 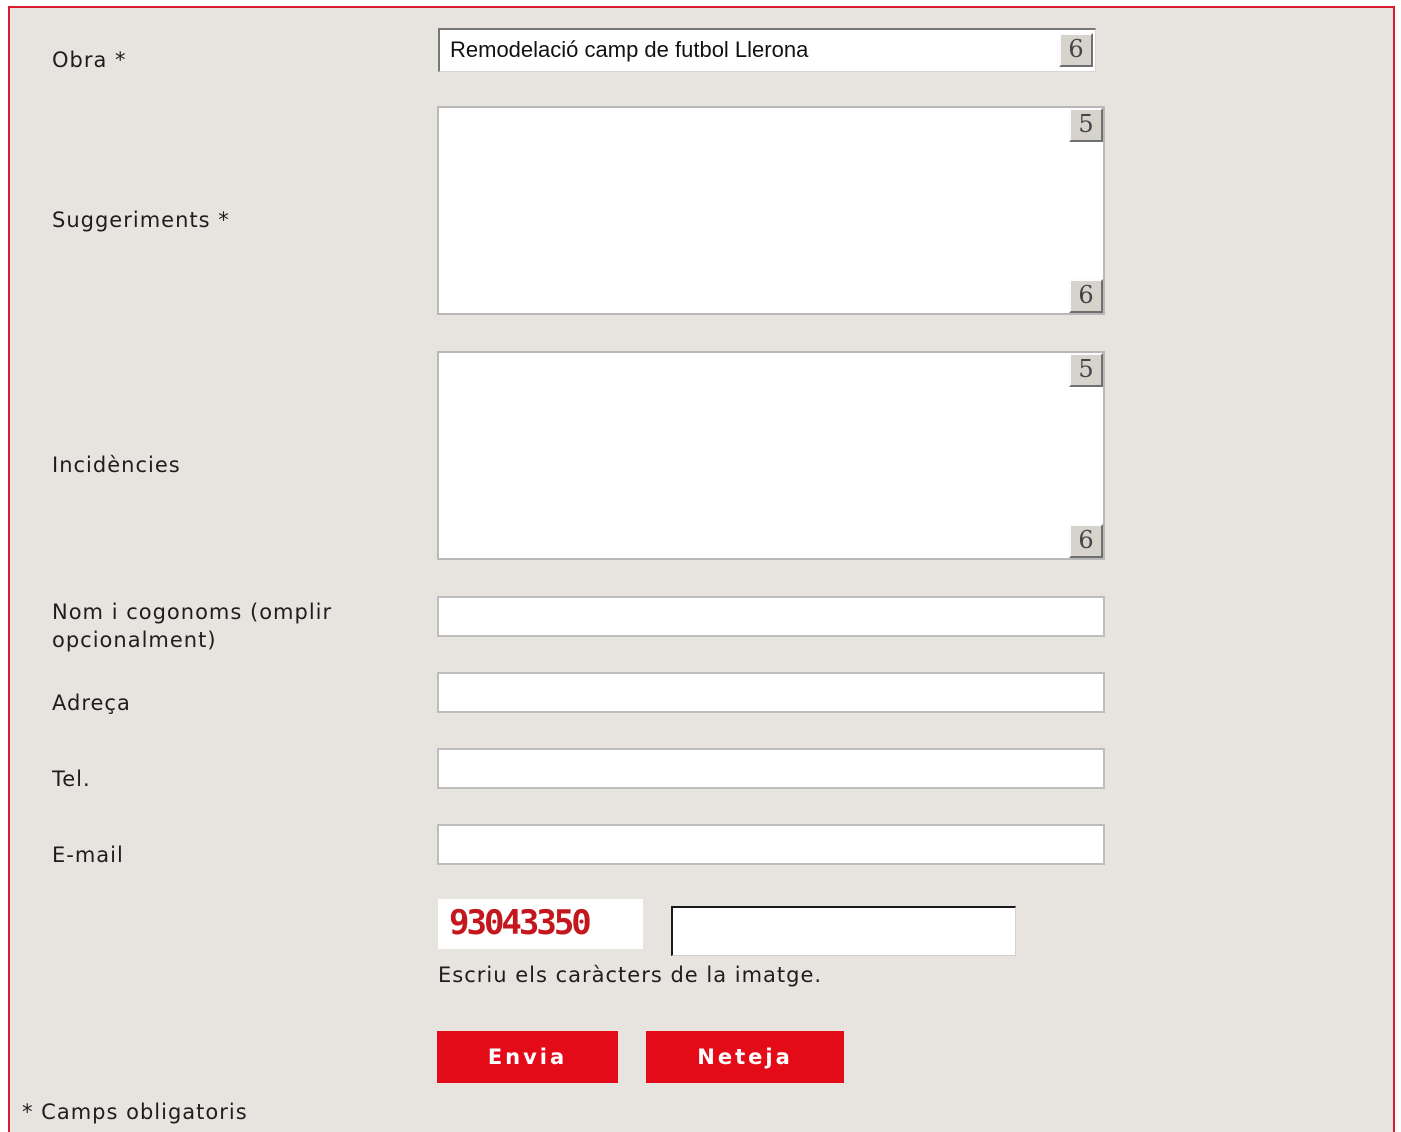 What do you see at coordinates (527, 1057) in the screenshot?
I see `send-button: Envia` at bounding box center [527, 1057].